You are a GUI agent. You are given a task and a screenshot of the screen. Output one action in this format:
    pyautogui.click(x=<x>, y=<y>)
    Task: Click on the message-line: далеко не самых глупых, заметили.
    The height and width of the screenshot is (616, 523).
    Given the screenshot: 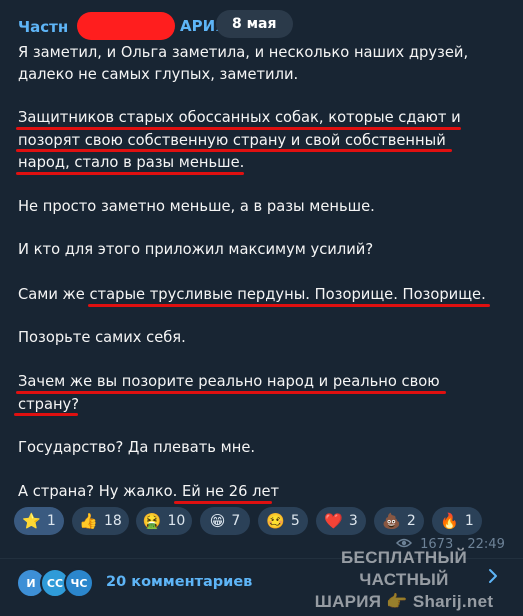 What is the action you would take?
    pyautogui.click(x=158, y=74)
    